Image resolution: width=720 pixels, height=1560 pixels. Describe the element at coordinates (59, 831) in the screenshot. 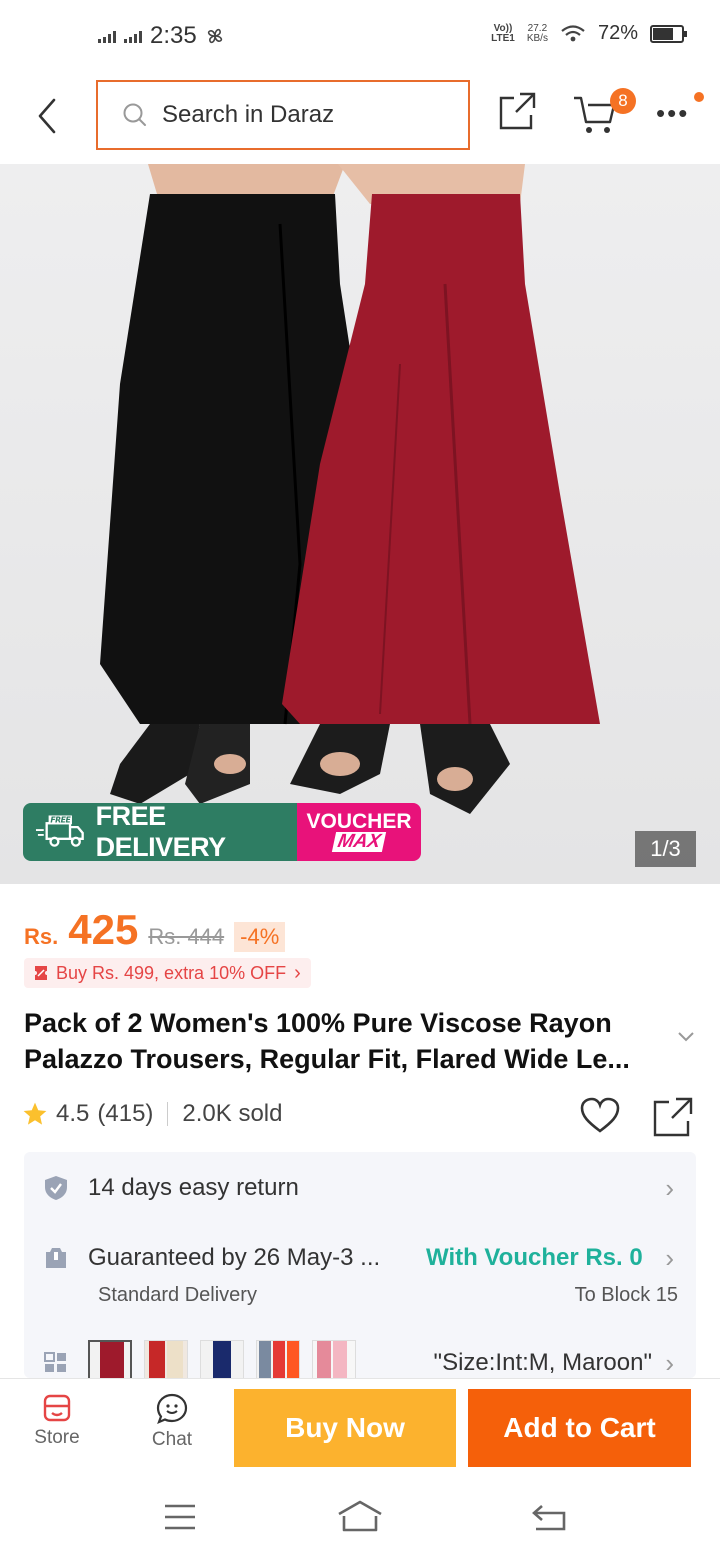

I see `delivery-truck-icon: FREE` at that location.